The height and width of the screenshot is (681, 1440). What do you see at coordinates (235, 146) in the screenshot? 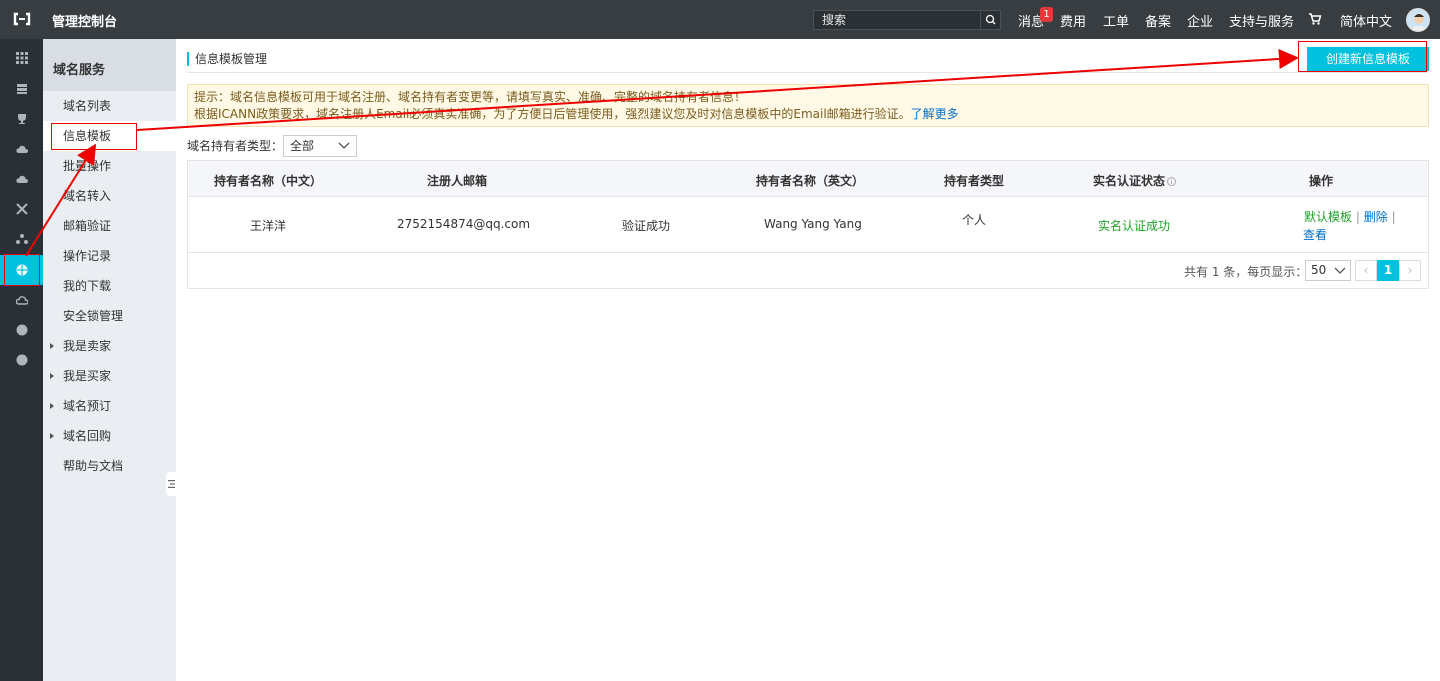
I see `filter-label: 域名持有者类型：` at bounding box center [235, 146].